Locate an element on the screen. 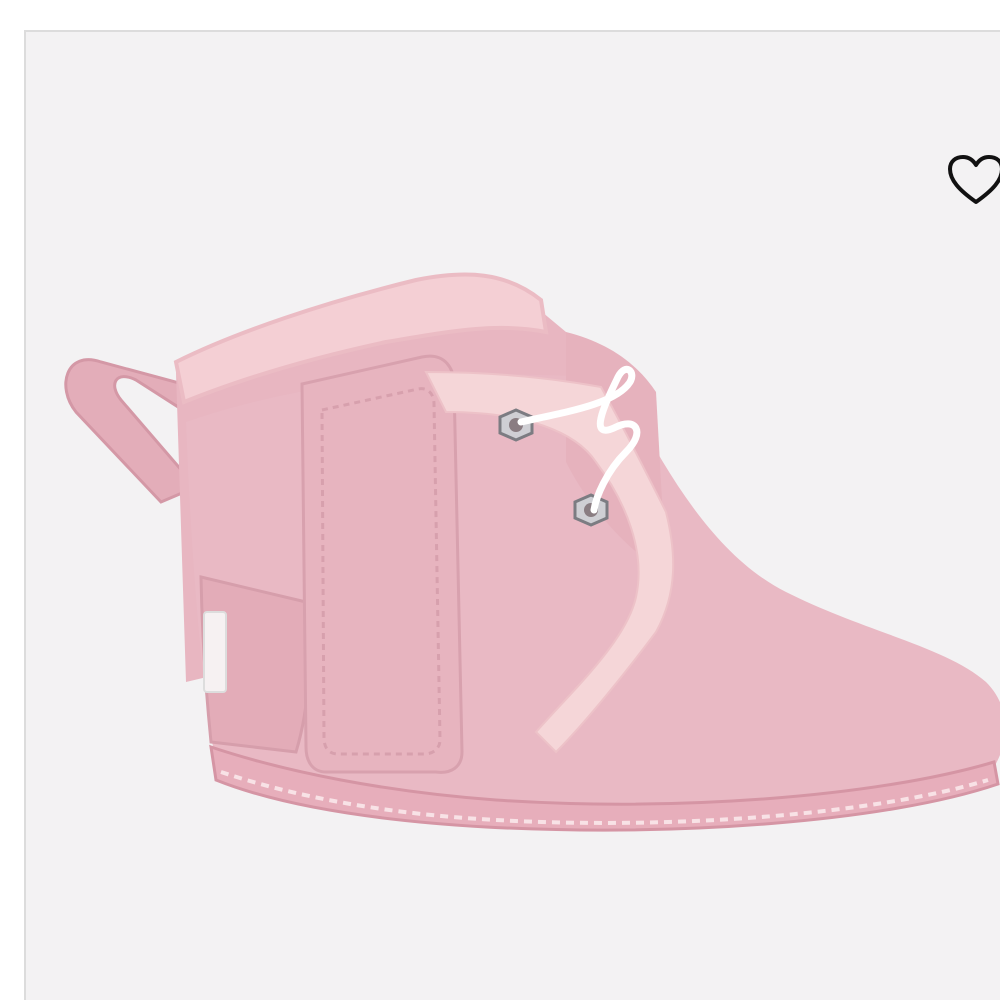 Image resolution: width=1000 pixels, height=1002 pixels. wishlist-button is located at coordinates (972, 180).